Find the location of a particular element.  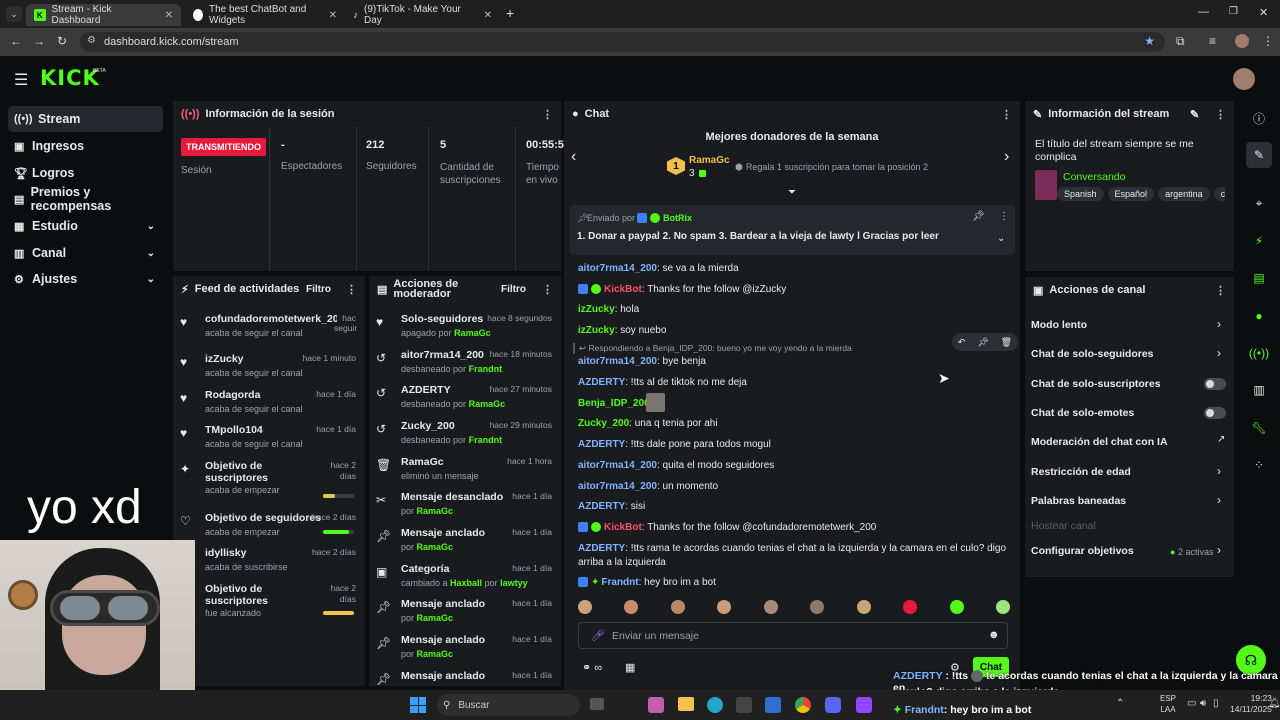

bookmark-star-icon: ★ is located at coordinates (1149, 41).